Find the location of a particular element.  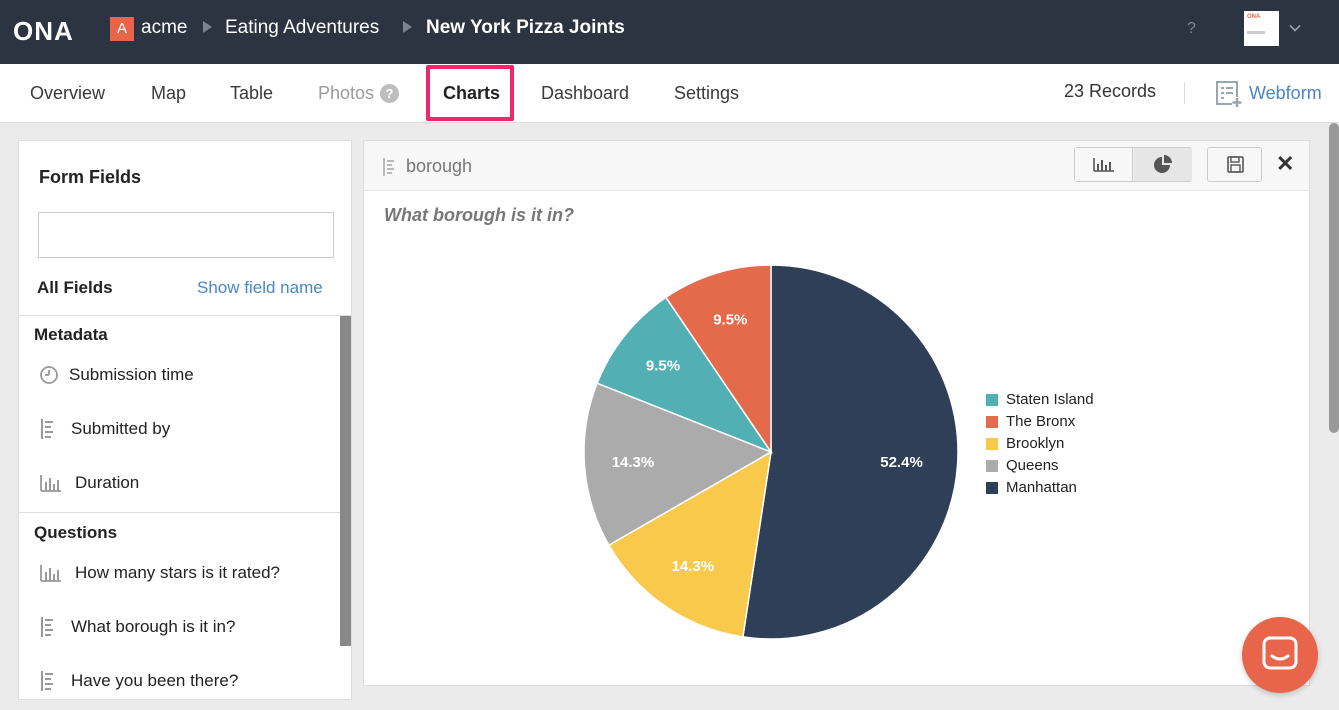

field-search-input is located at coordinates (186, 235).